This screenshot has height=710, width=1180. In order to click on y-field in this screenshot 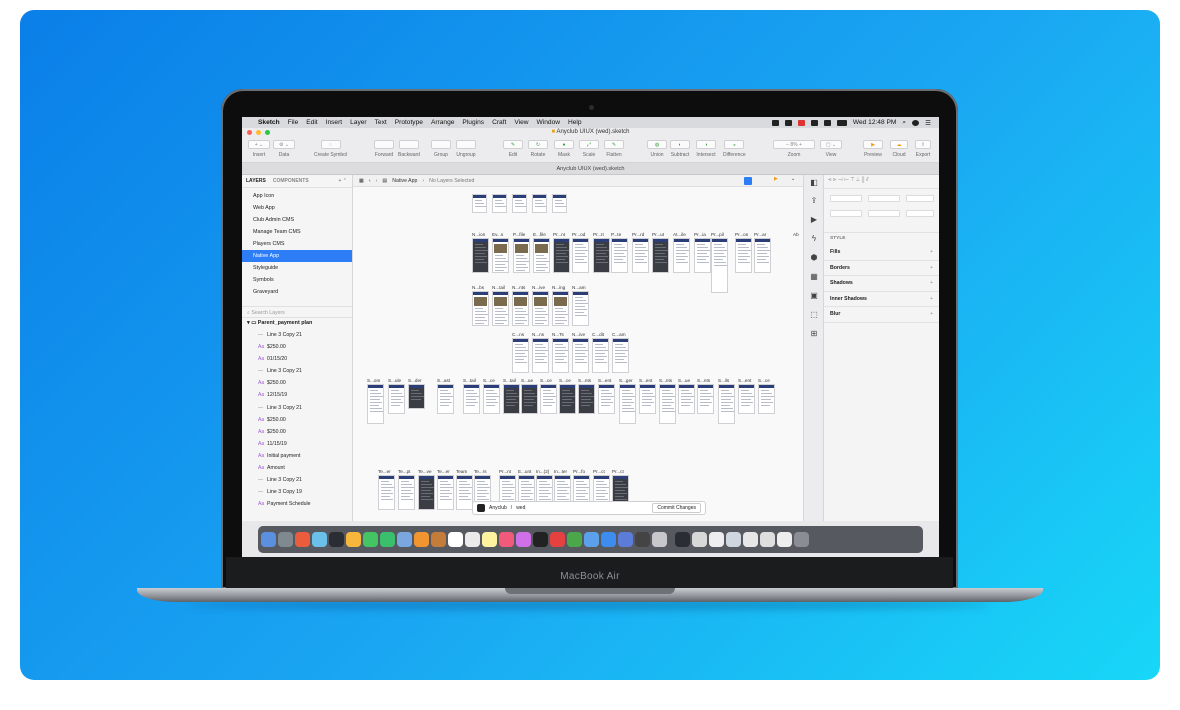, I will do `click(884, 198)`.